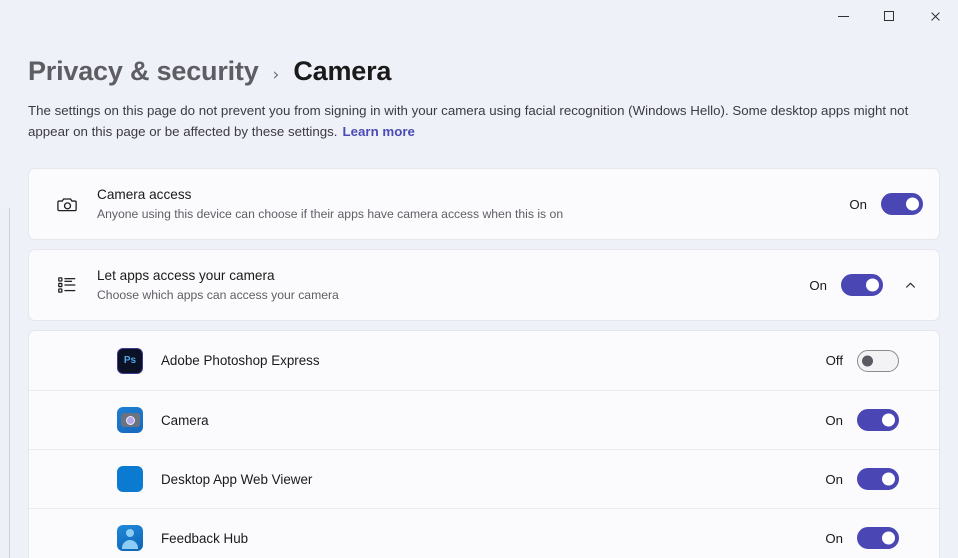 Image resolution: width=958 pixels, height=558 pixels. I want to click on maximize-icon, so click(889, 16).